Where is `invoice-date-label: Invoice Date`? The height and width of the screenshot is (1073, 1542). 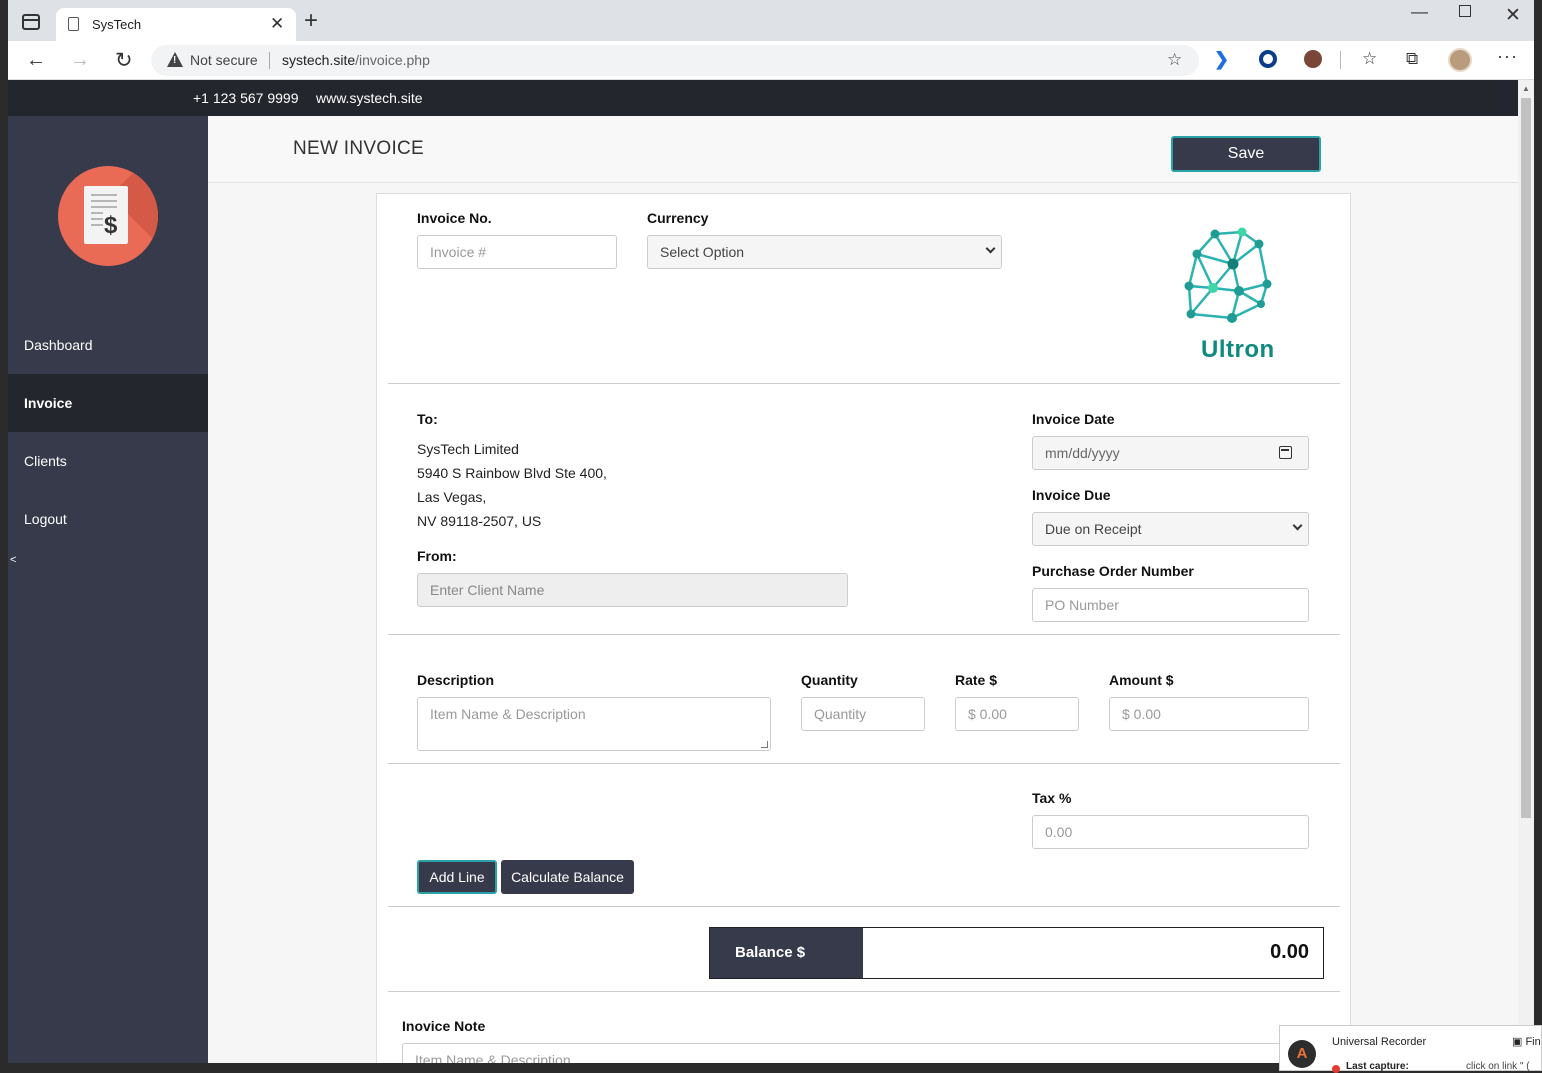 invoice-date-label: Invoice Date is located at coordinates (1073, 419).